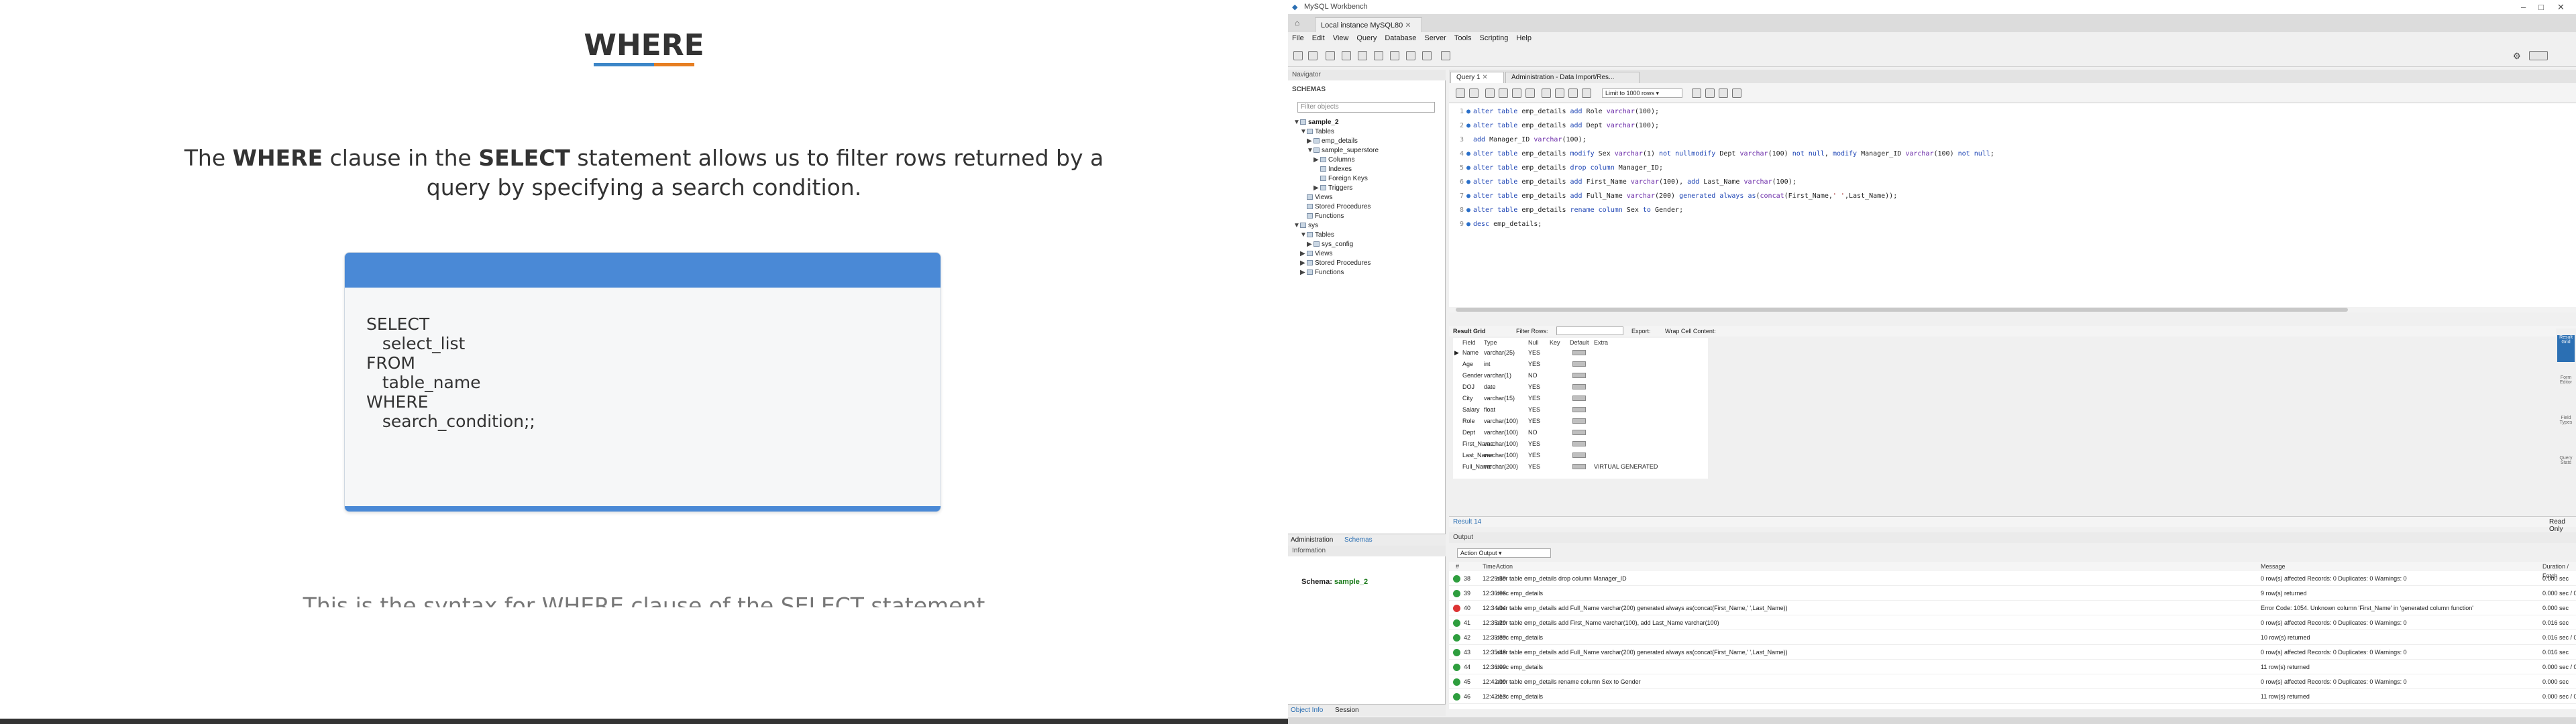 The image size is (2576, 724). What do you see at coordinates (1467, 364) in the screenshot?
I see `result-cell: Age` at bounding box center [1467, 364].